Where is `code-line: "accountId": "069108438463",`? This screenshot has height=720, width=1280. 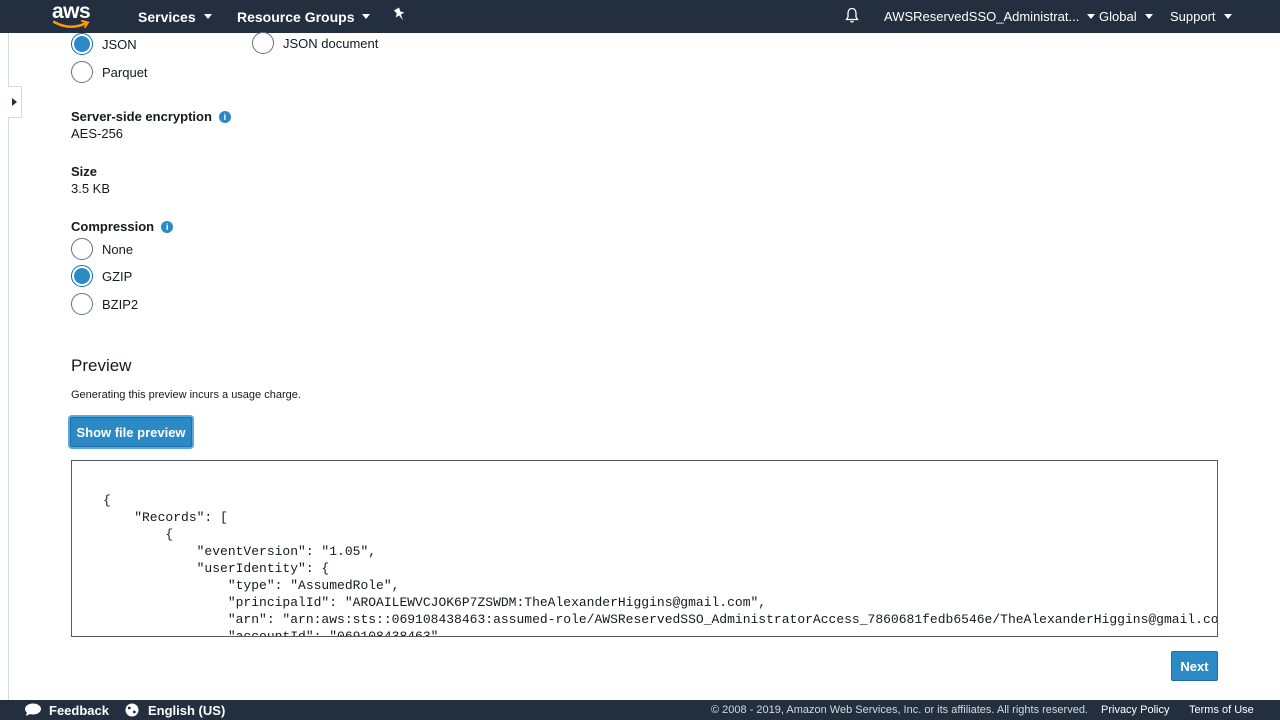 code-line: "accountId": "069108438463", is located at coordinates (275, 633).